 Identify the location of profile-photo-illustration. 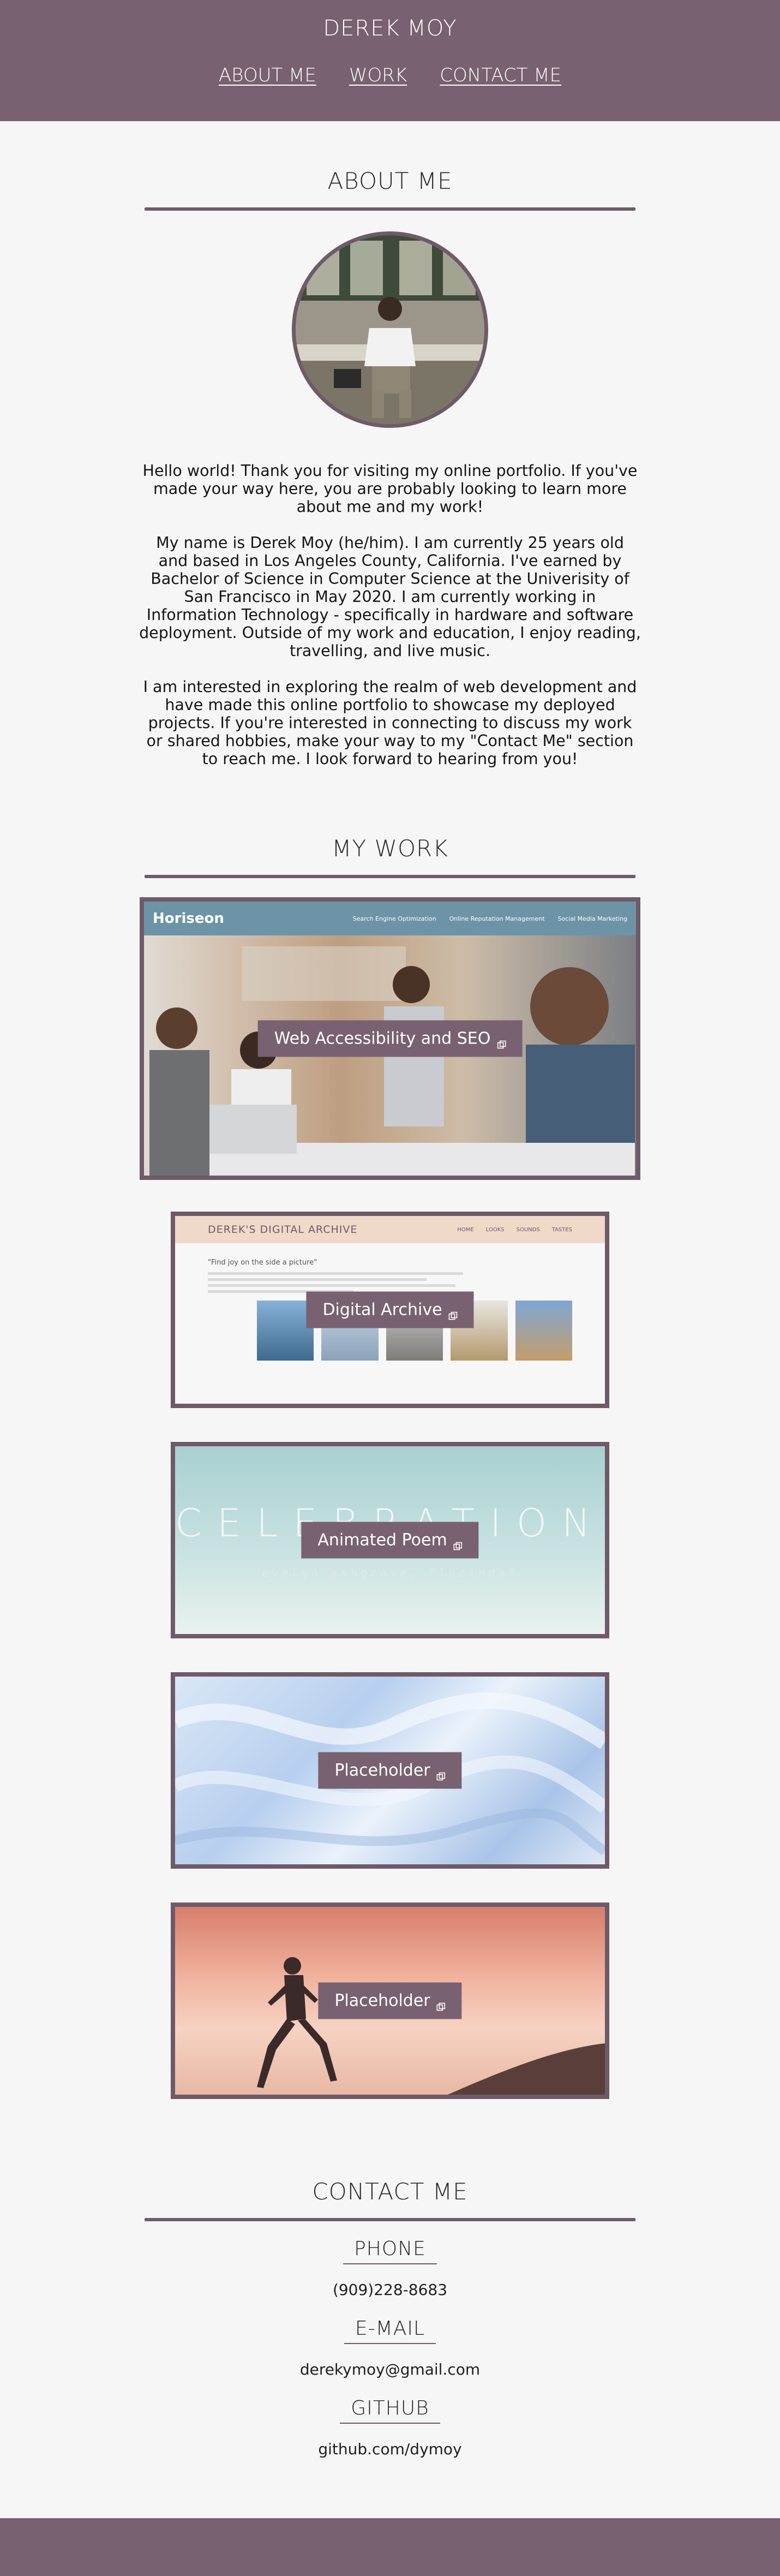
(390, 329).